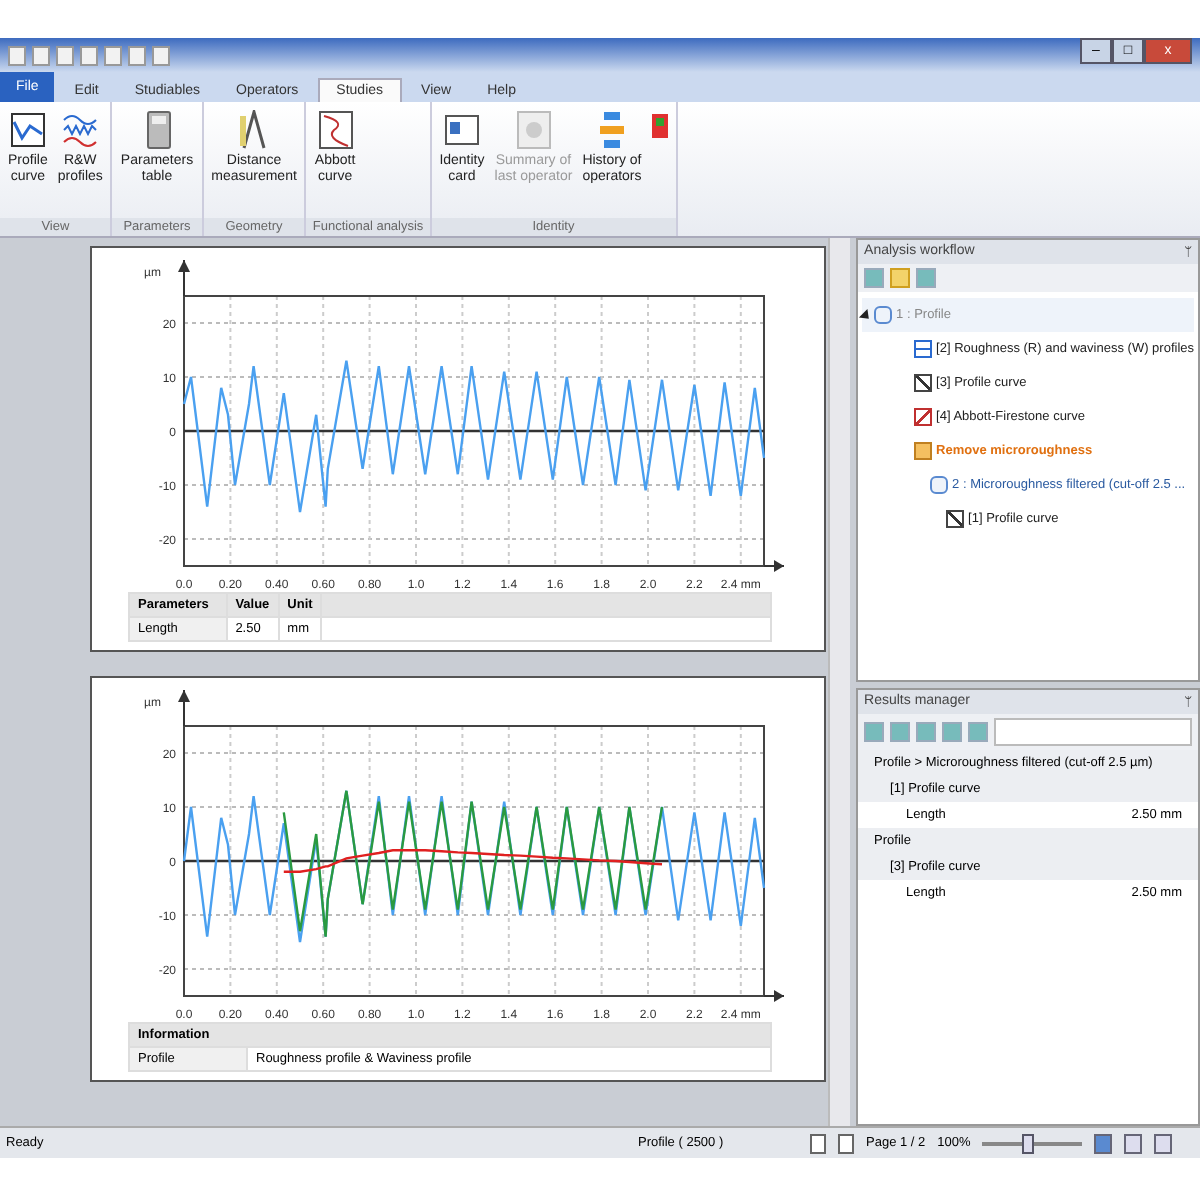  What do you see at coordinates (461, 130) in the screenshot?
I see `id-card-icon` at bounding box center [461, 130].